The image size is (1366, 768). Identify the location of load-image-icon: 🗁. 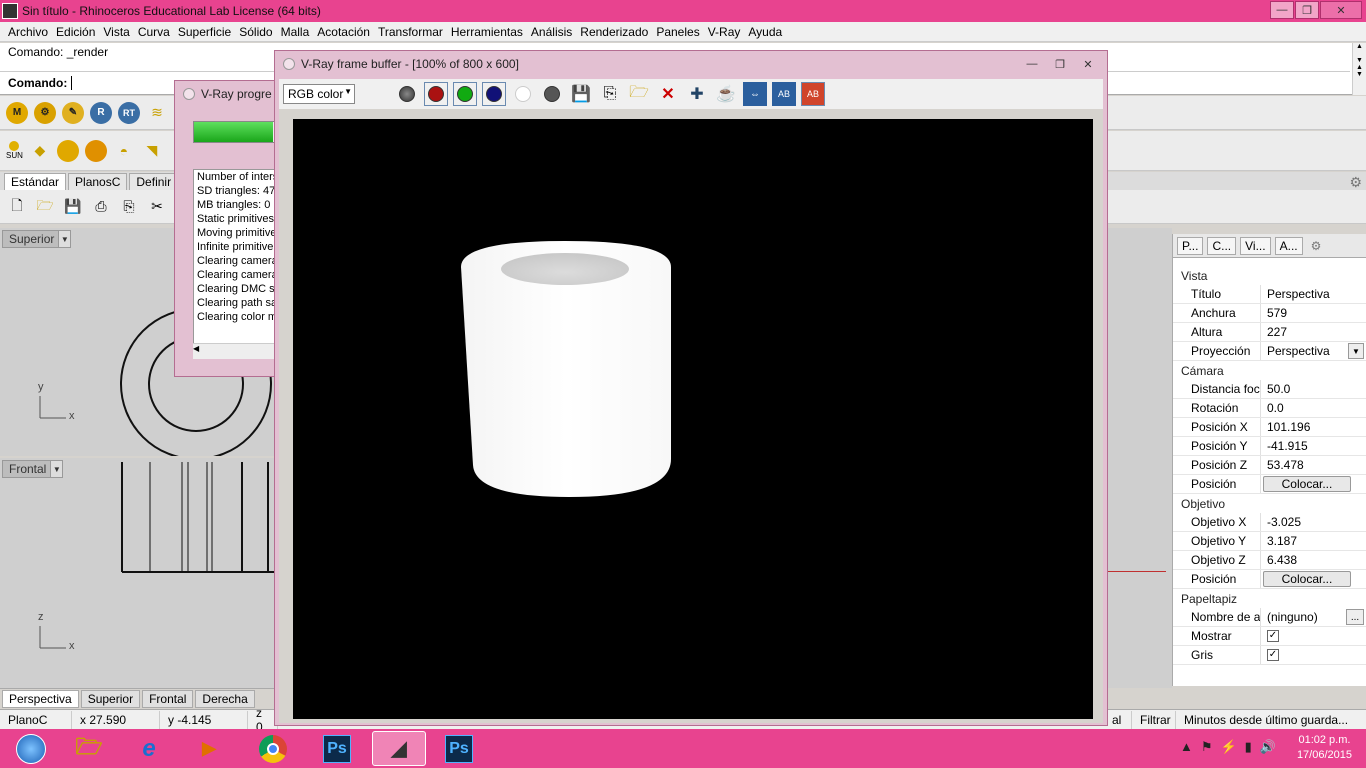
(639, 94).